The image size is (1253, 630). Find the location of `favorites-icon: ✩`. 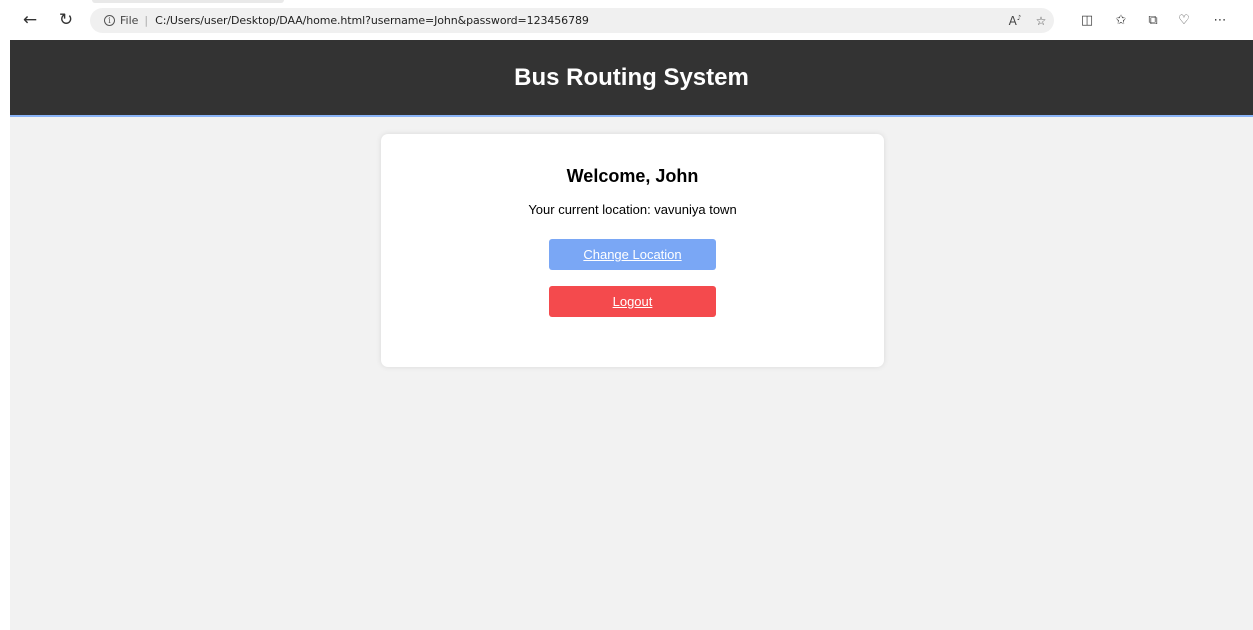

favorites-icon: ✩ is located at coordinates (1121, 20).